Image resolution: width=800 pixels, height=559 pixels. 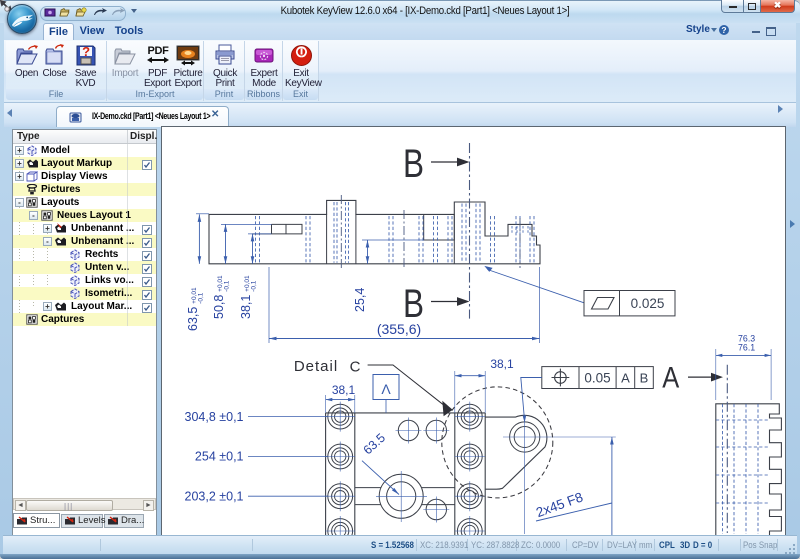 What do you see at coordinates (219, 457) in the screenshot?
I see `svg-text: 254 ±0,1` at bounding box center [219, 457].